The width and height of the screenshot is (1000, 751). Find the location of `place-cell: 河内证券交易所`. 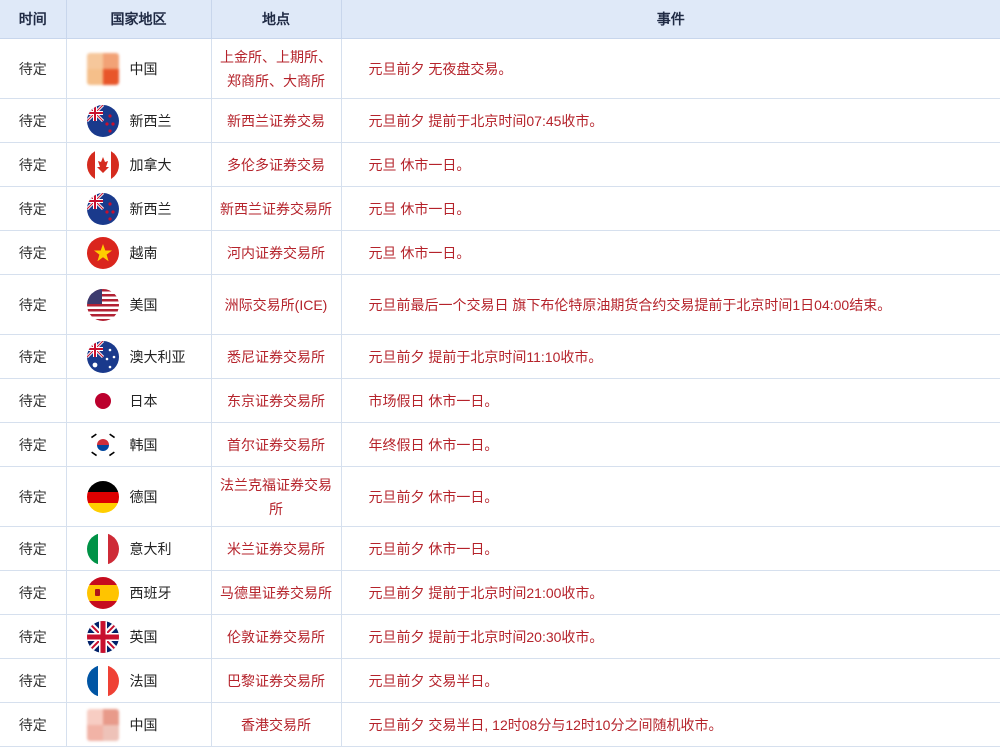

place-cell: 河内证券交易所 is located at coordinates (276, 252).